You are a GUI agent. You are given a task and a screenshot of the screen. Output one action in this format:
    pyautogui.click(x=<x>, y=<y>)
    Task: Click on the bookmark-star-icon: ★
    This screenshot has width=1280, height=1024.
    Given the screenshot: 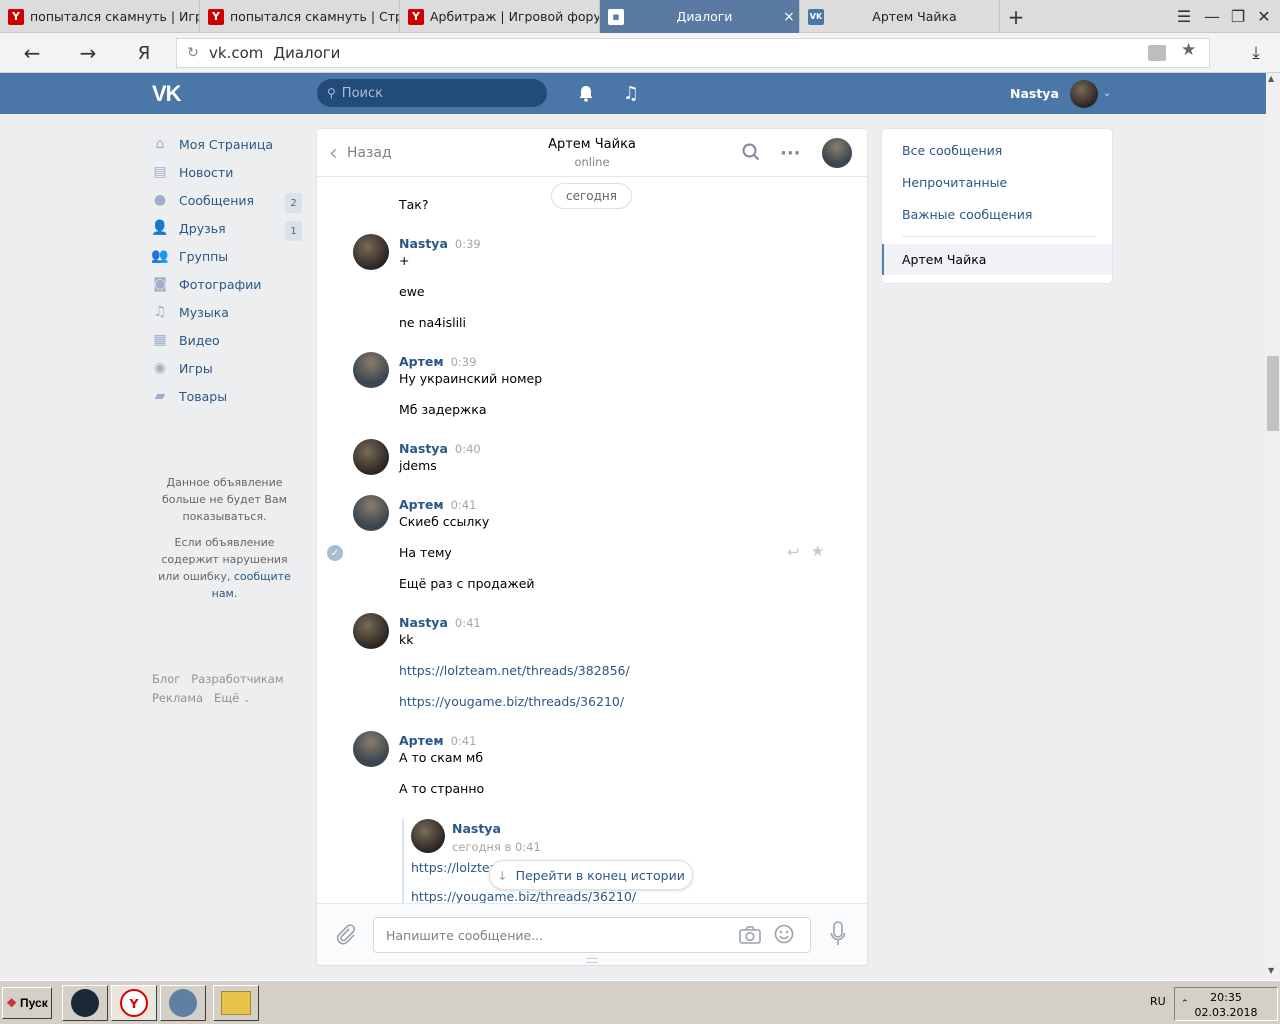 What is the action you would take?
    pyautogui.click(x=1188, y=50)
    